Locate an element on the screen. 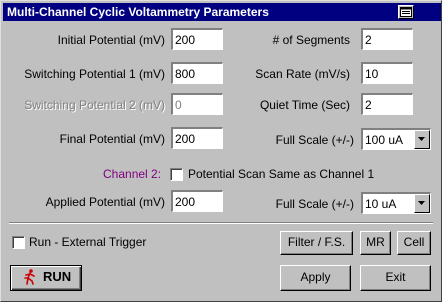 The width and height of the screenshot is (442, 302). full-scale-2-label: Full Scale (+/-) is located at coordinates (314, 204).